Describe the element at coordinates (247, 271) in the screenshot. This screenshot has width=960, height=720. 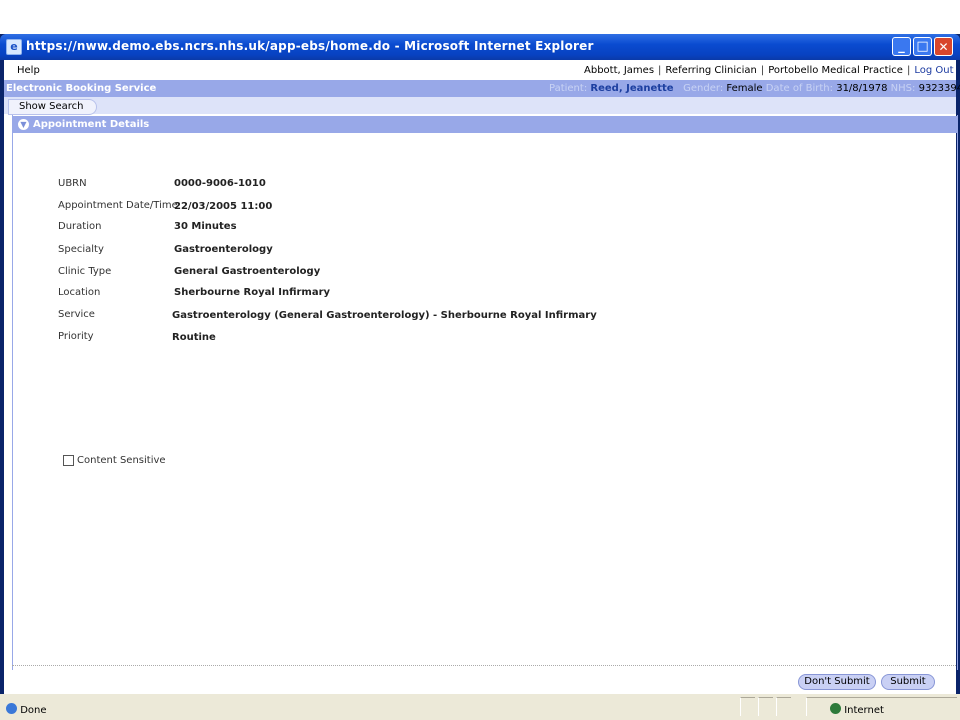
I see `field-value: General Gastroenterology` at that location.